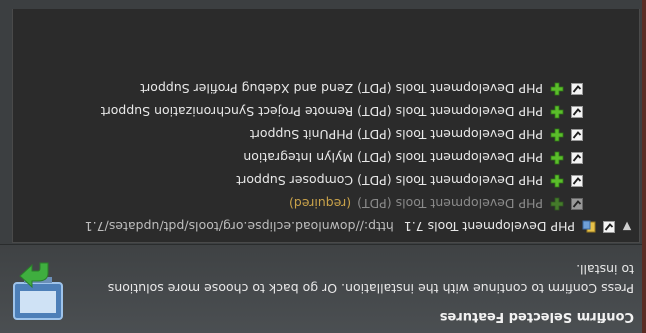 This screenshot has height=333, width=646. I want to click on dialog-bottom-edge, so click(321, 4).